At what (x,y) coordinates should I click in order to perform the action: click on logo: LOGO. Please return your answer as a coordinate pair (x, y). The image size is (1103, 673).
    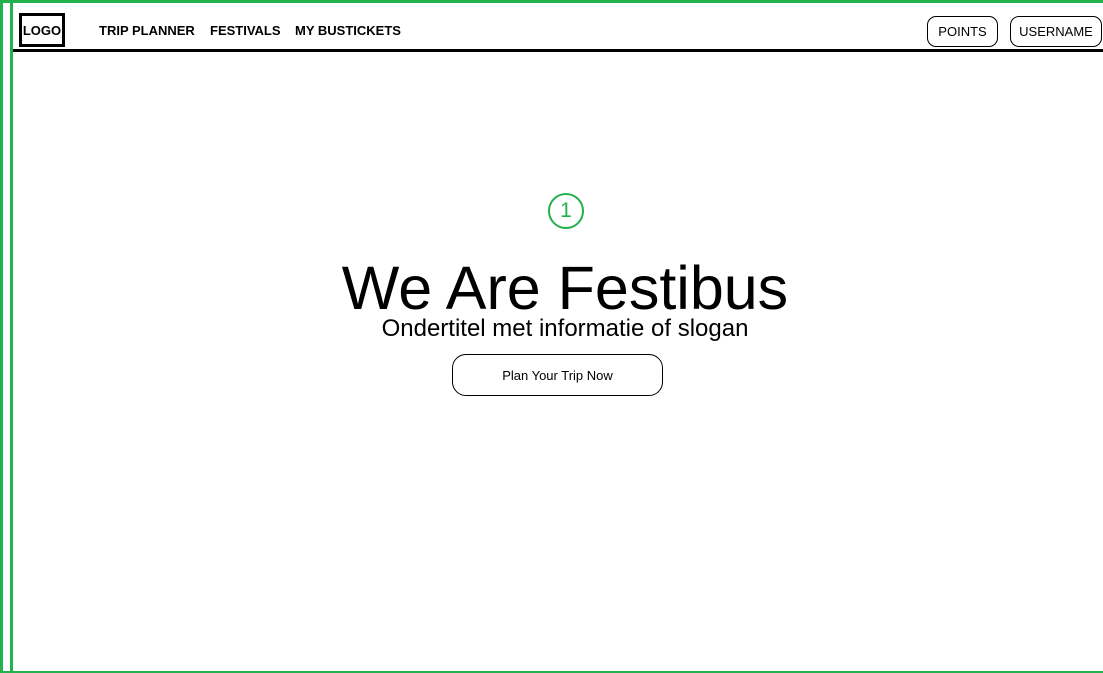
    Looking at the image, I should click on (42, 30).